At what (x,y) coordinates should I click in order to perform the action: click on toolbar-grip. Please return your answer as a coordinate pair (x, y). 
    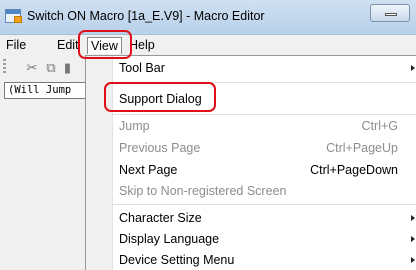
    Looking at the image, I should click on (4, 67).